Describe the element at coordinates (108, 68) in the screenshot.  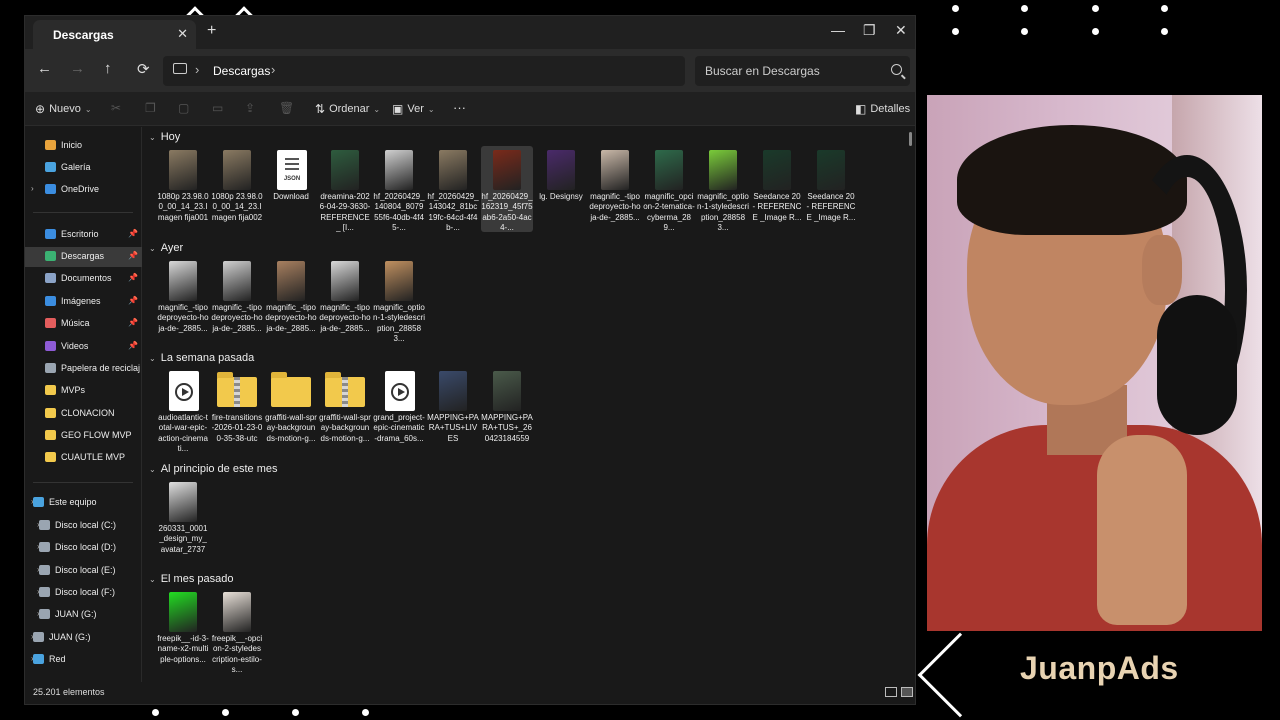
I see `up-button: ↑` at that location.